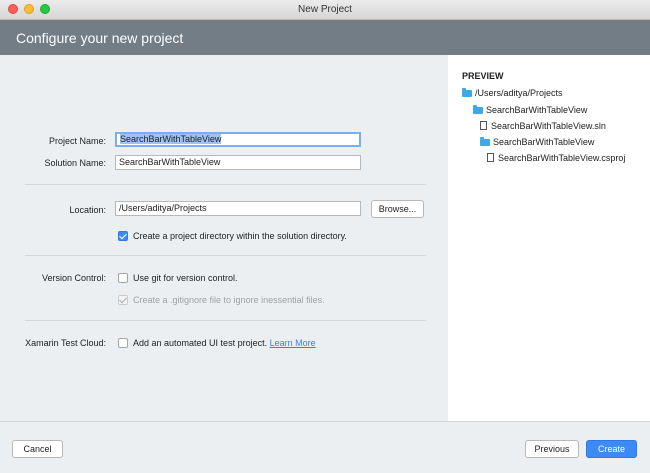 The image size is (650, 473). Describe the element at coordinates (562, 158) in the screenshot. I see `tree-item-label: SearchBarWithTableView.csproj` at that location.